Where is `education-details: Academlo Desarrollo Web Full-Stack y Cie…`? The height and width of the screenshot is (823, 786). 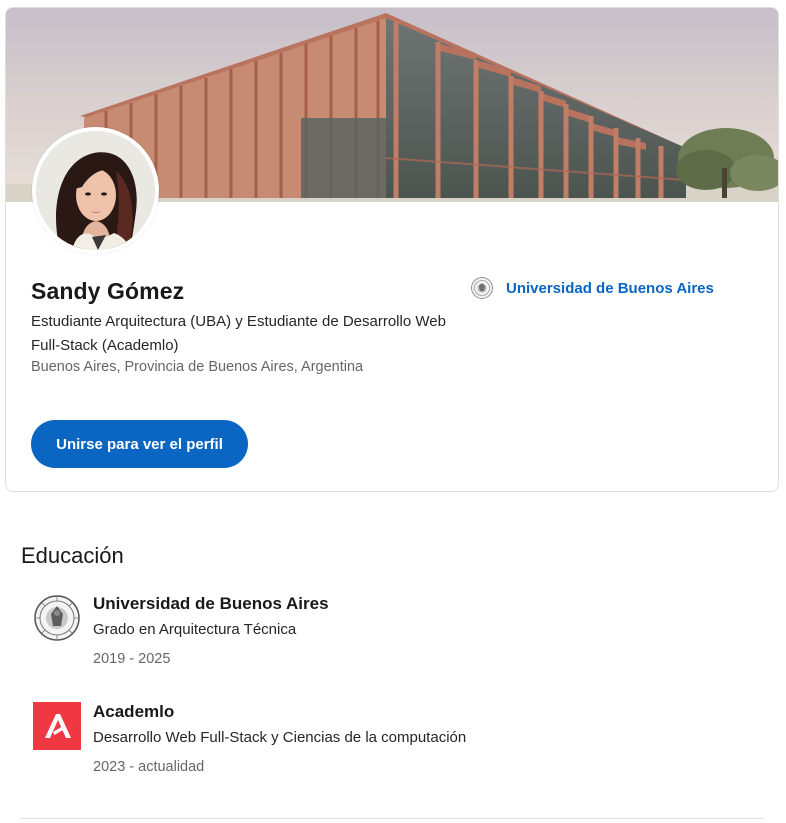 education-details: Academlo Desarrollo Web Full-Stack y Cie… is located at coordinates (279, 738).